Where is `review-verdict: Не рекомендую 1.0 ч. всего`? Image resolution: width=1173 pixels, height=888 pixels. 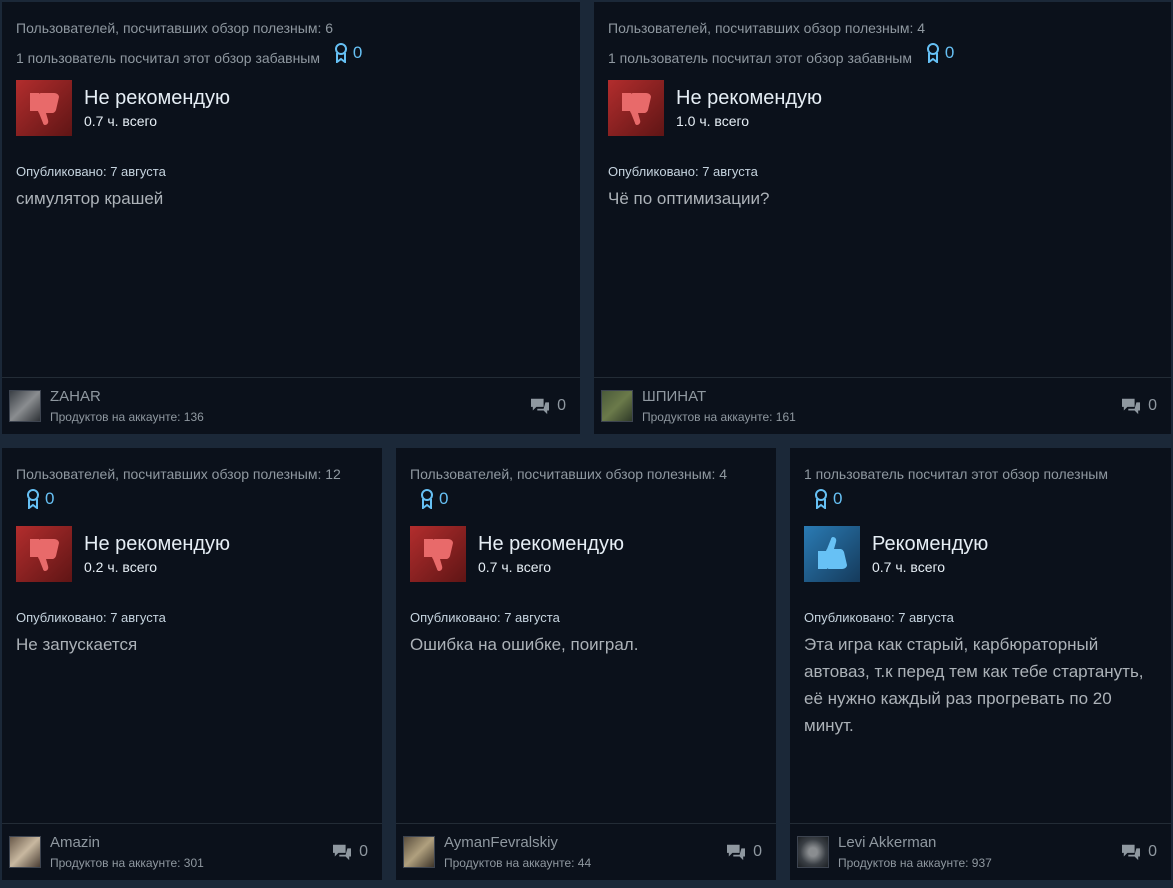
review-verdict: Не рекомендую 1.0 ч. всего is located at coordinates (715, 108).